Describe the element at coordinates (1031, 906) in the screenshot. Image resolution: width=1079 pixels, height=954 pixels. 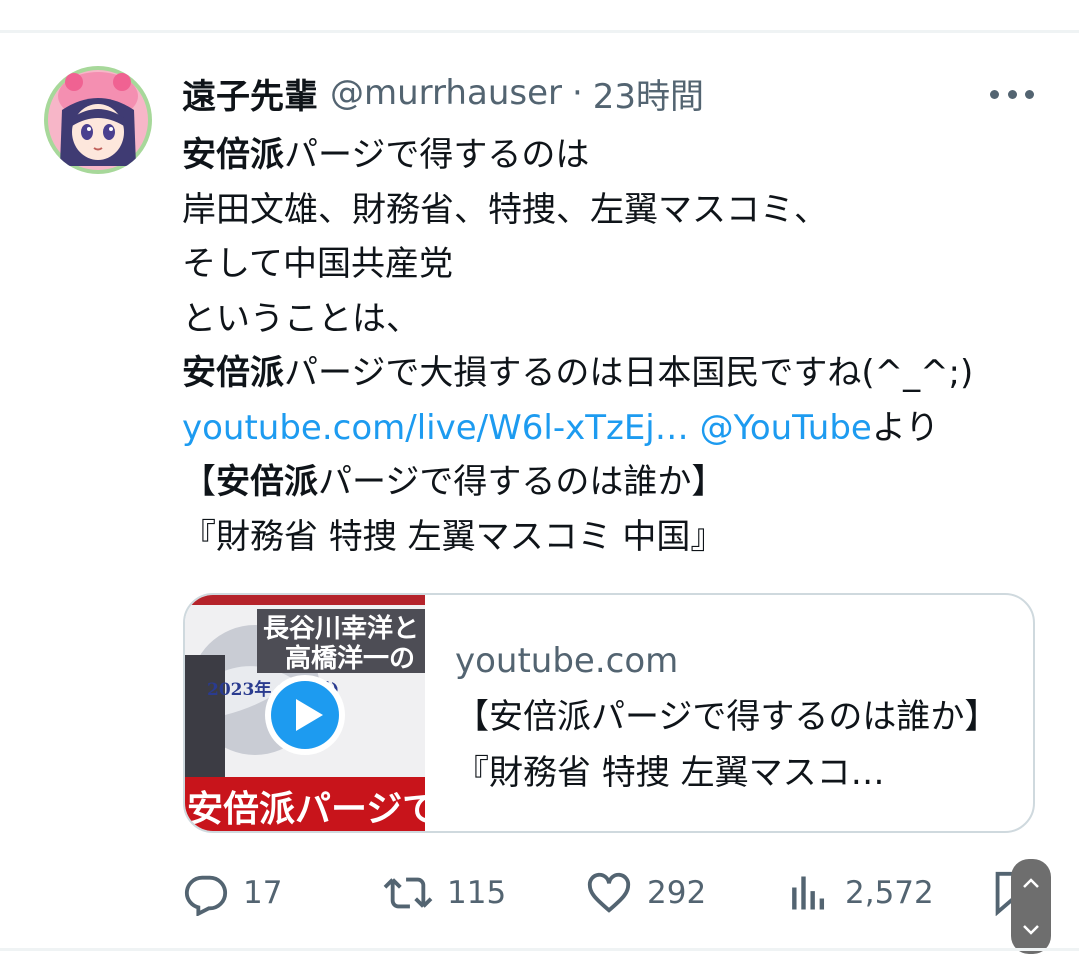
I see `scroll-control` at that location.